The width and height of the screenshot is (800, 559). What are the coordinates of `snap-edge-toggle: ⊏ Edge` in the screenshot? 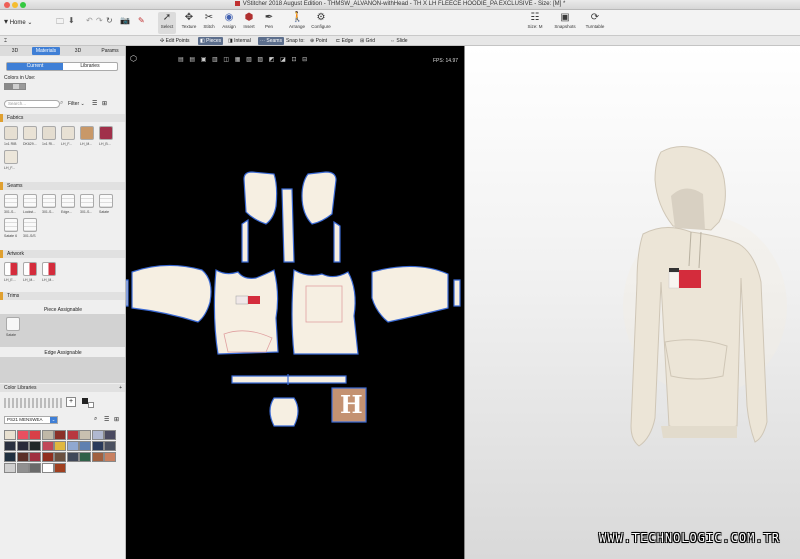 It's located at (344, 41).